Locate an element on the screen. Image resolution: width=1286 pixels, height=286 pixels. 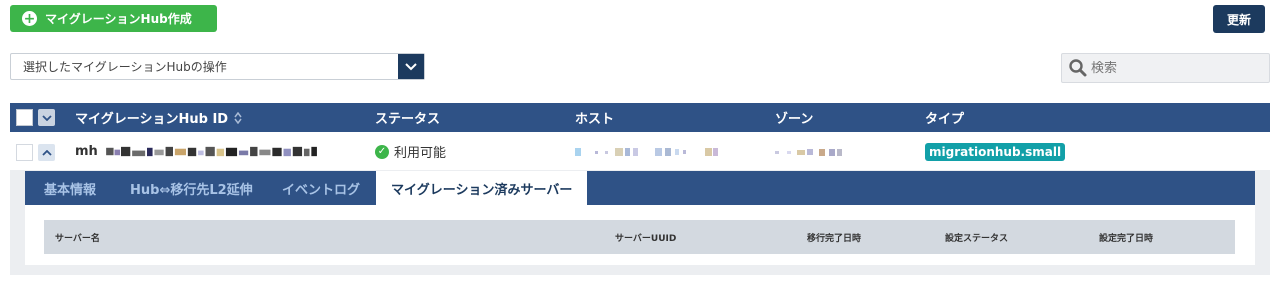
plus-circle-icon: + is located at coordinates (29, 18).